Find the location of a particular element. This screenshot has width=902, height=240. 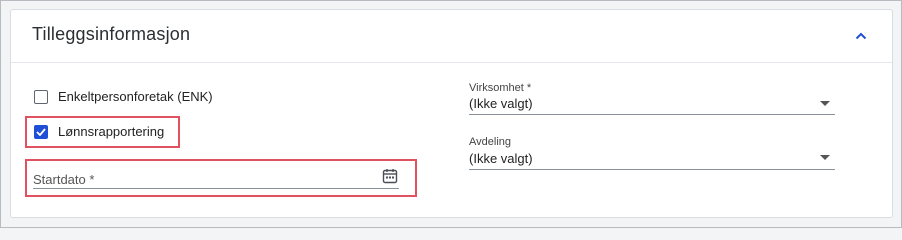

collapse-button is located at coordinates (861, 36).